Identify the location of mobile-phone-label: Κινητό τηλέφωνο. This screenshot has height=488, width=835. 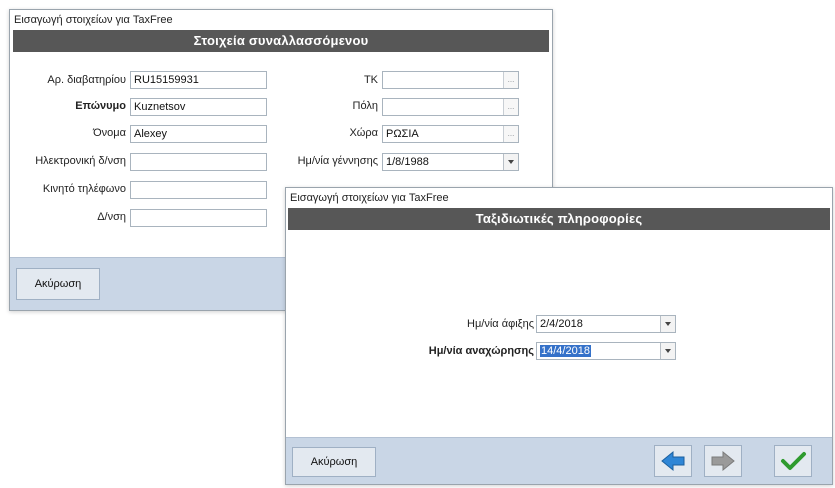
(84, 189).